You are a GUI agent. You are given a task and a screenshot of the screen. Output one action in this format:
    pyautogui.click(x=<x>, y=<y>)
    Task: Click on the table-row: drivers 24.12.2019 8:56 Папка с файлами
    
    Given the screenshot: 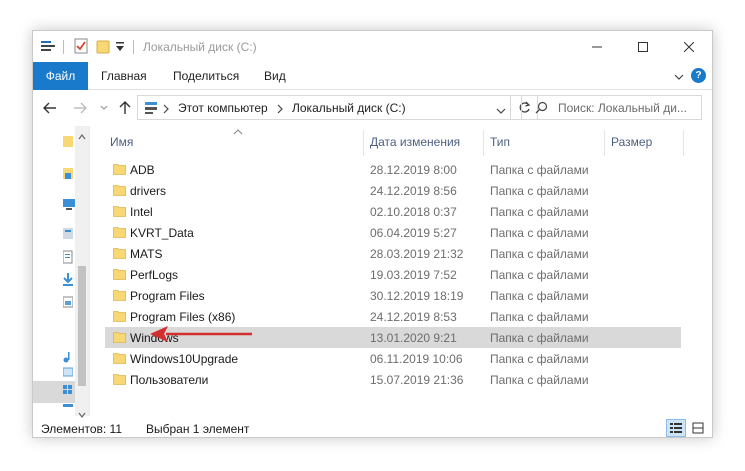 What is the action you would take?
    pyautogui.click(x=393, y=190)
    